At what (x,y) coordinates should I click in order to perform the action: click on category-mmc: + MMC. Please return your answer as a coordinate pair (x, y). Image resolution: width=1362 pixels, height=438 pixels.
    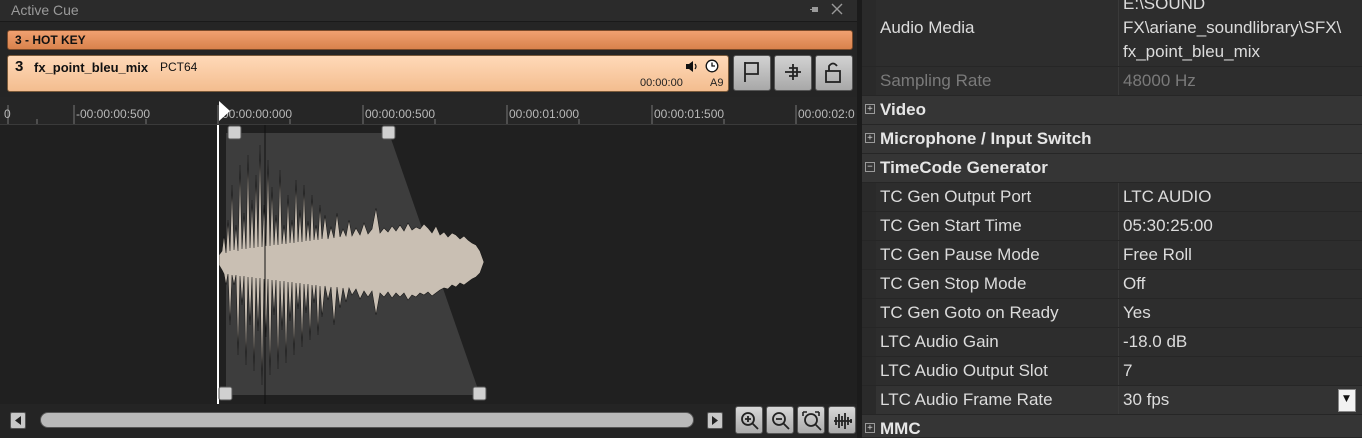
    Looking at the image, I should click on (1112, 426).